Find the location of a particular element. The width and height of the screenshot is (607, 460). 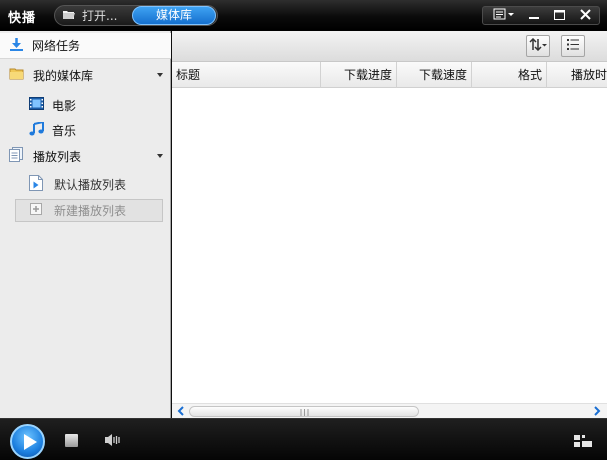

minimize-button is located at coordinates (534, 15).